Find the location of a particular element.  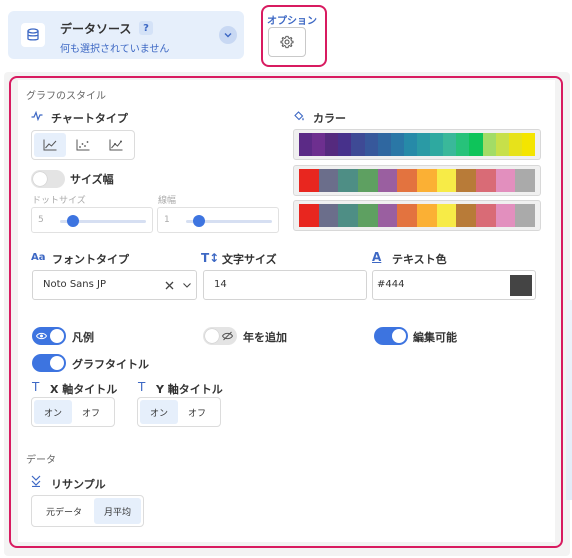

help-icon: ? is located at coordinates (146, 28).